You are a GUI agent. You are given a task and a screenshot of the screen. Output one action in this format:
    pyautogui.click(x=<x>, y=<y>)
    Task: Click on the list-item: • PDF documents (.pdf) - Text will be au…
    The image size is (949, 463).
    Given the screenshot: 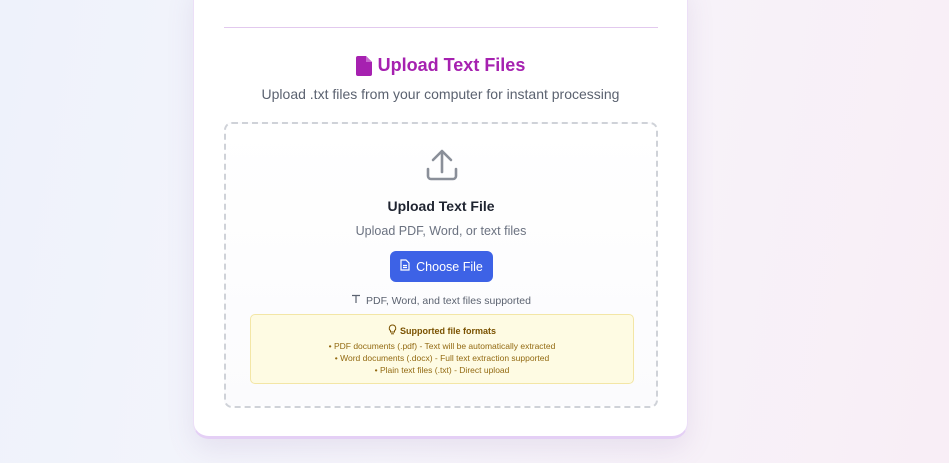 What is the action you would take?
    pyautogui.click(x=442, y=346)
    